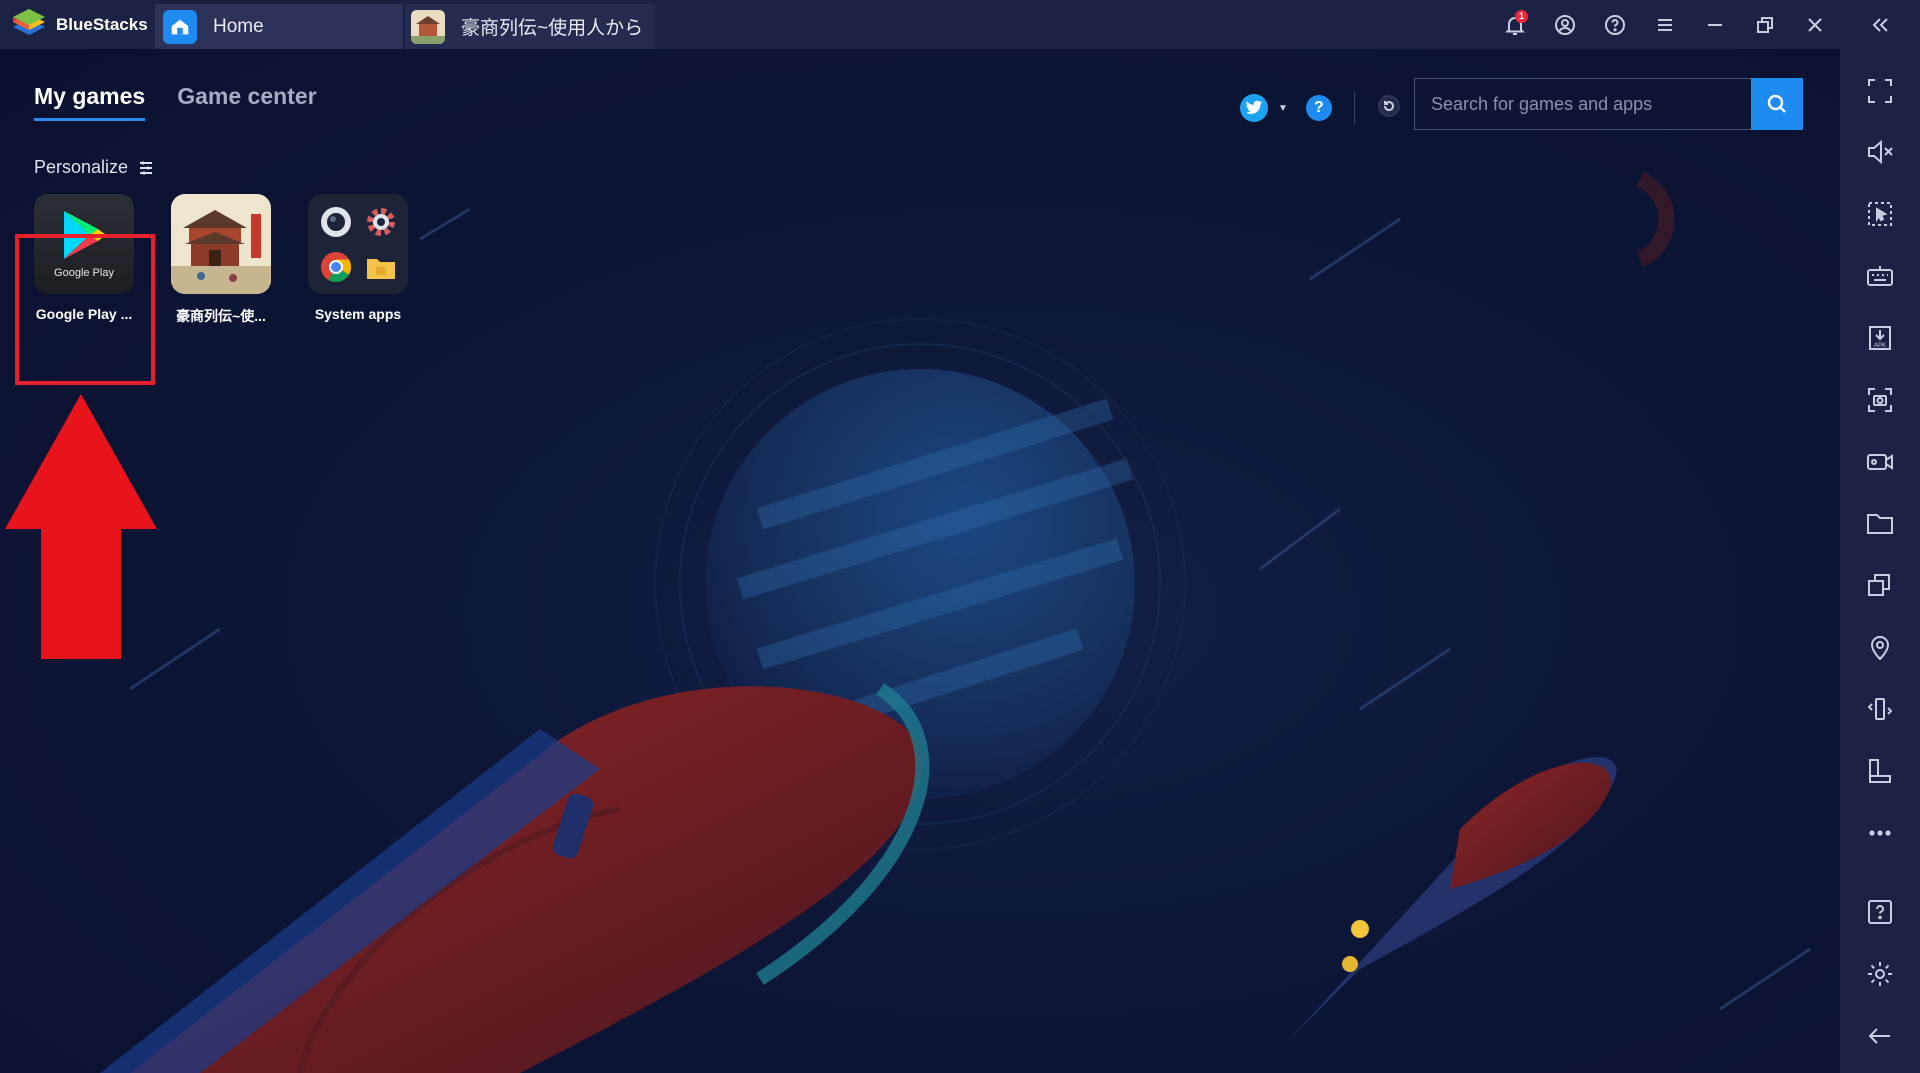 The image size is (1920, 1073). I want to click on tab-game-label: 豪商列伝~使用人から, so click(552, 28).